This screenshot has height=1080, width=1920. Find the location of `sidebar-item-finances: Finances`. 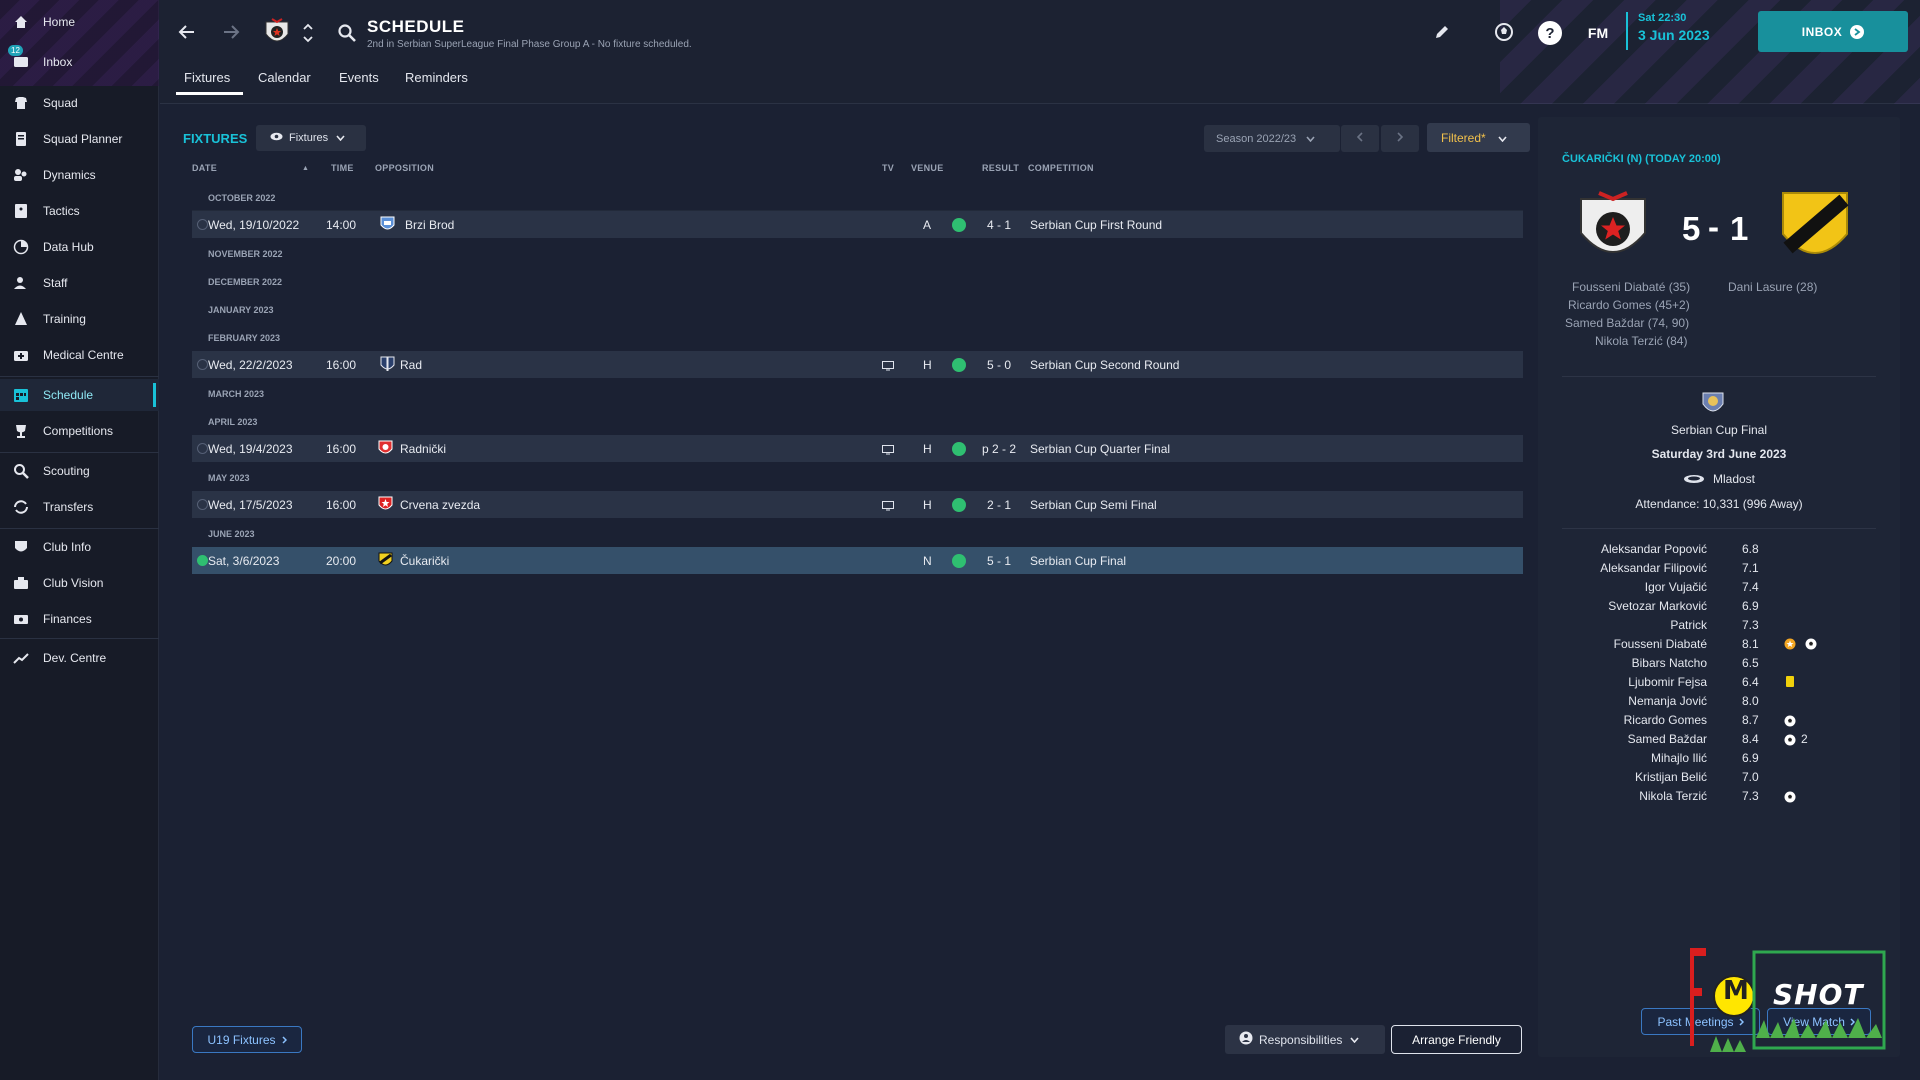

sidebar-item-finances: Finances is located at coordinates (79, 619).